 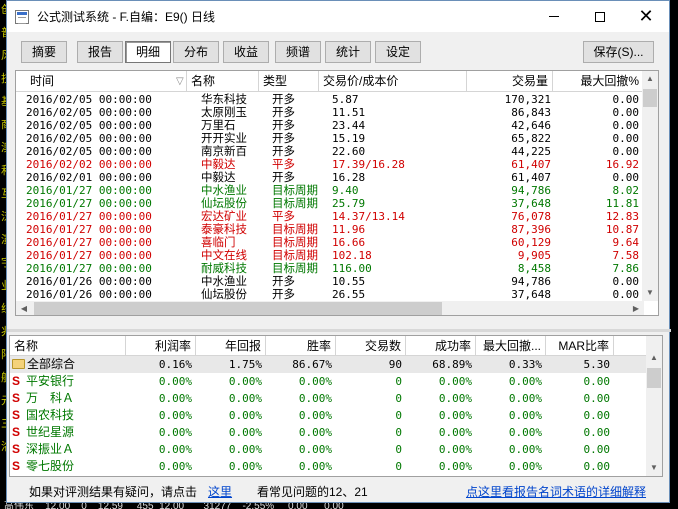 What do you see at coordinates (626, 268) in the screenshot?
I see `detail-cell-drawdown: 7.86` at bounding box center [626, 268].